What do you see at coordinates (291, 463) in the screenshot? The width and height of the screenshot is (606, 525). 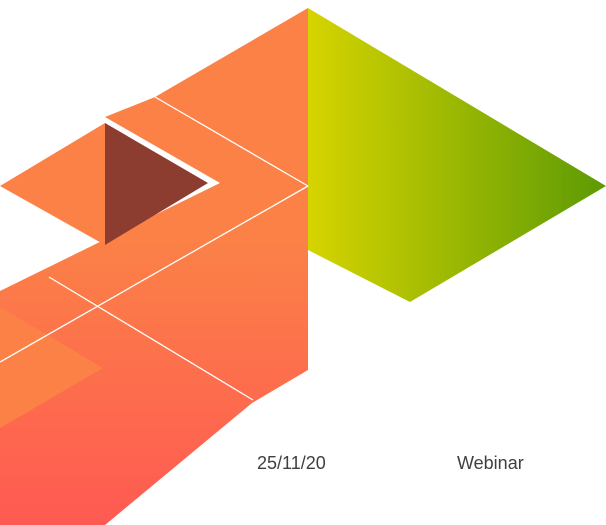 I see `date-label: 25/11/20` at bounding box center [291, 463].